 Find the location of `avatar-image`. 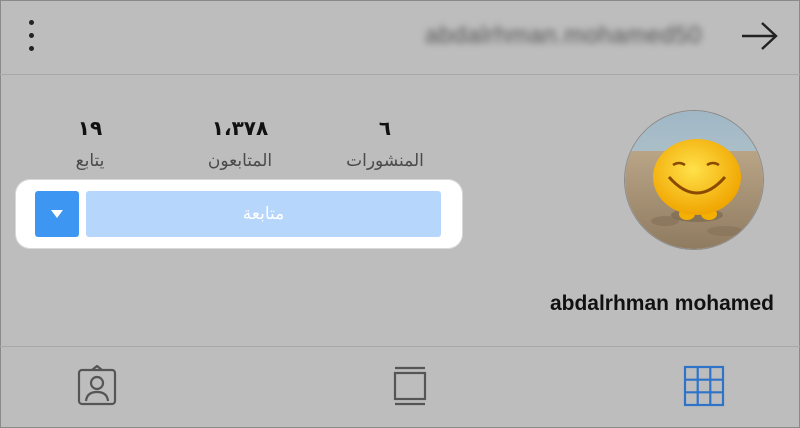

avatar-image is located at coordinates (694, 180).